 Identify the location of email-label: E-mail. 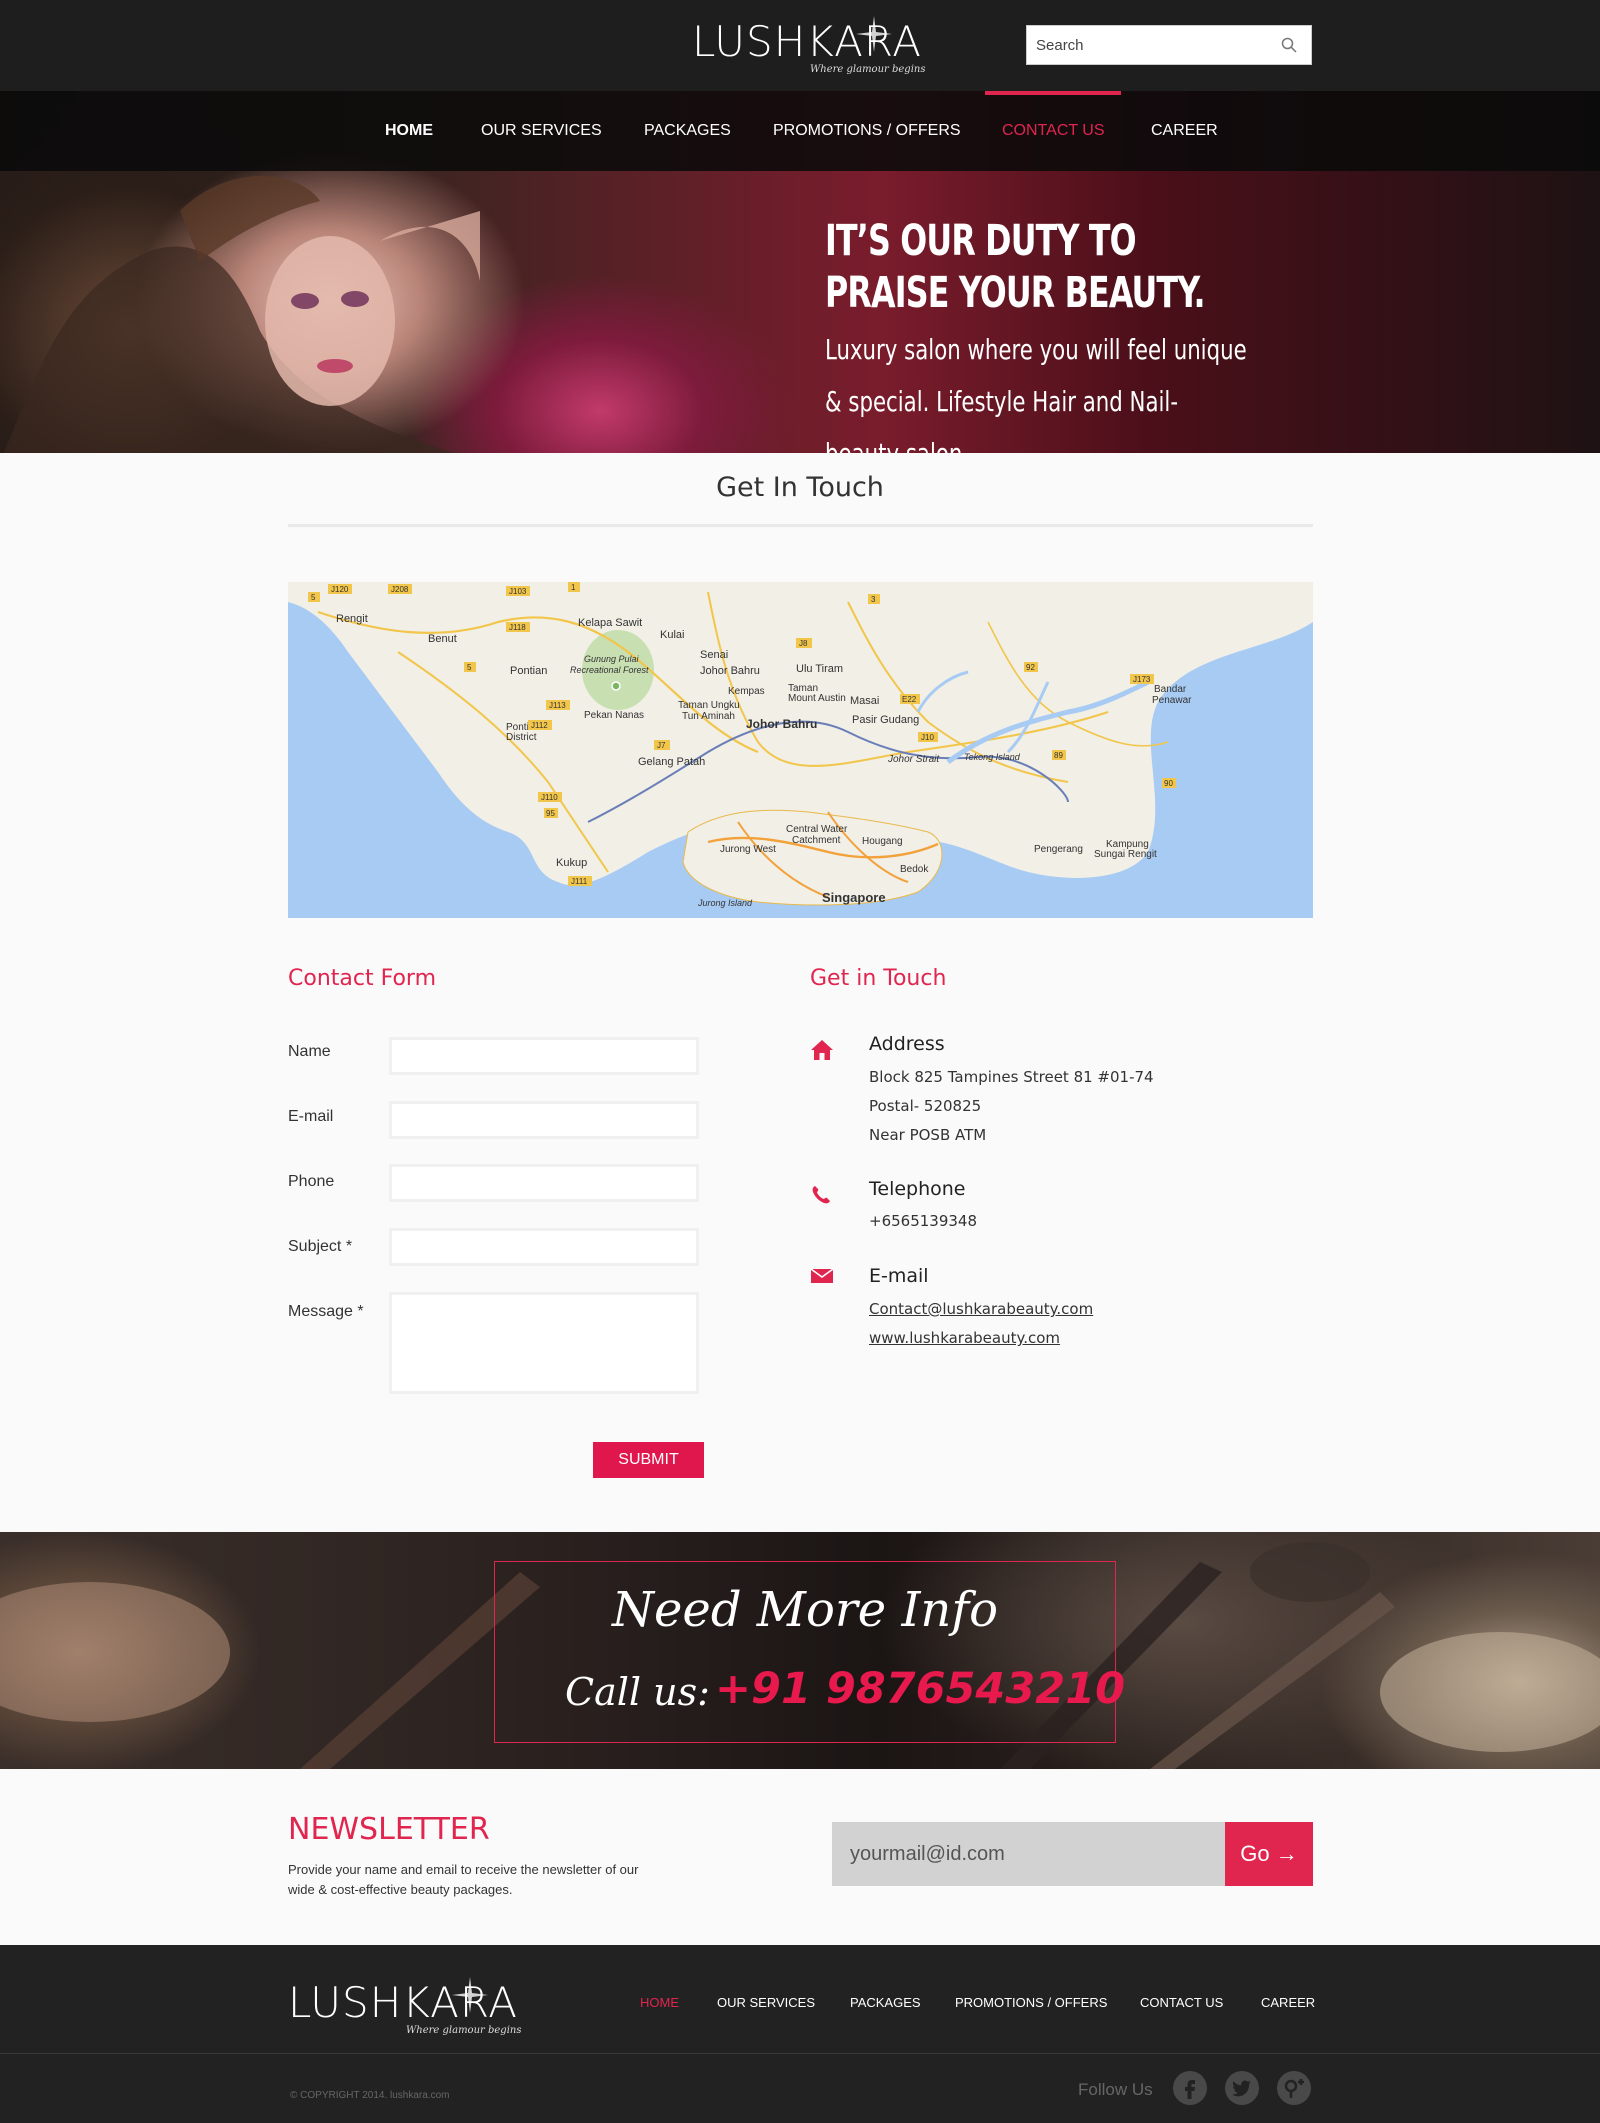
(311, 1116).